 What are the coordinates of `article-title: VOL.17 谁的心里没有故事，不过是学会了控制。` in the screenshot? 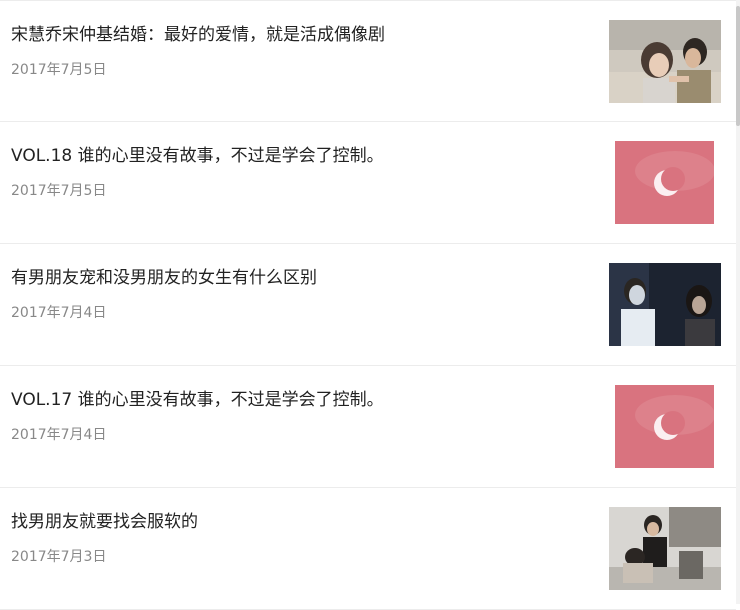 It's located at (197, 397).